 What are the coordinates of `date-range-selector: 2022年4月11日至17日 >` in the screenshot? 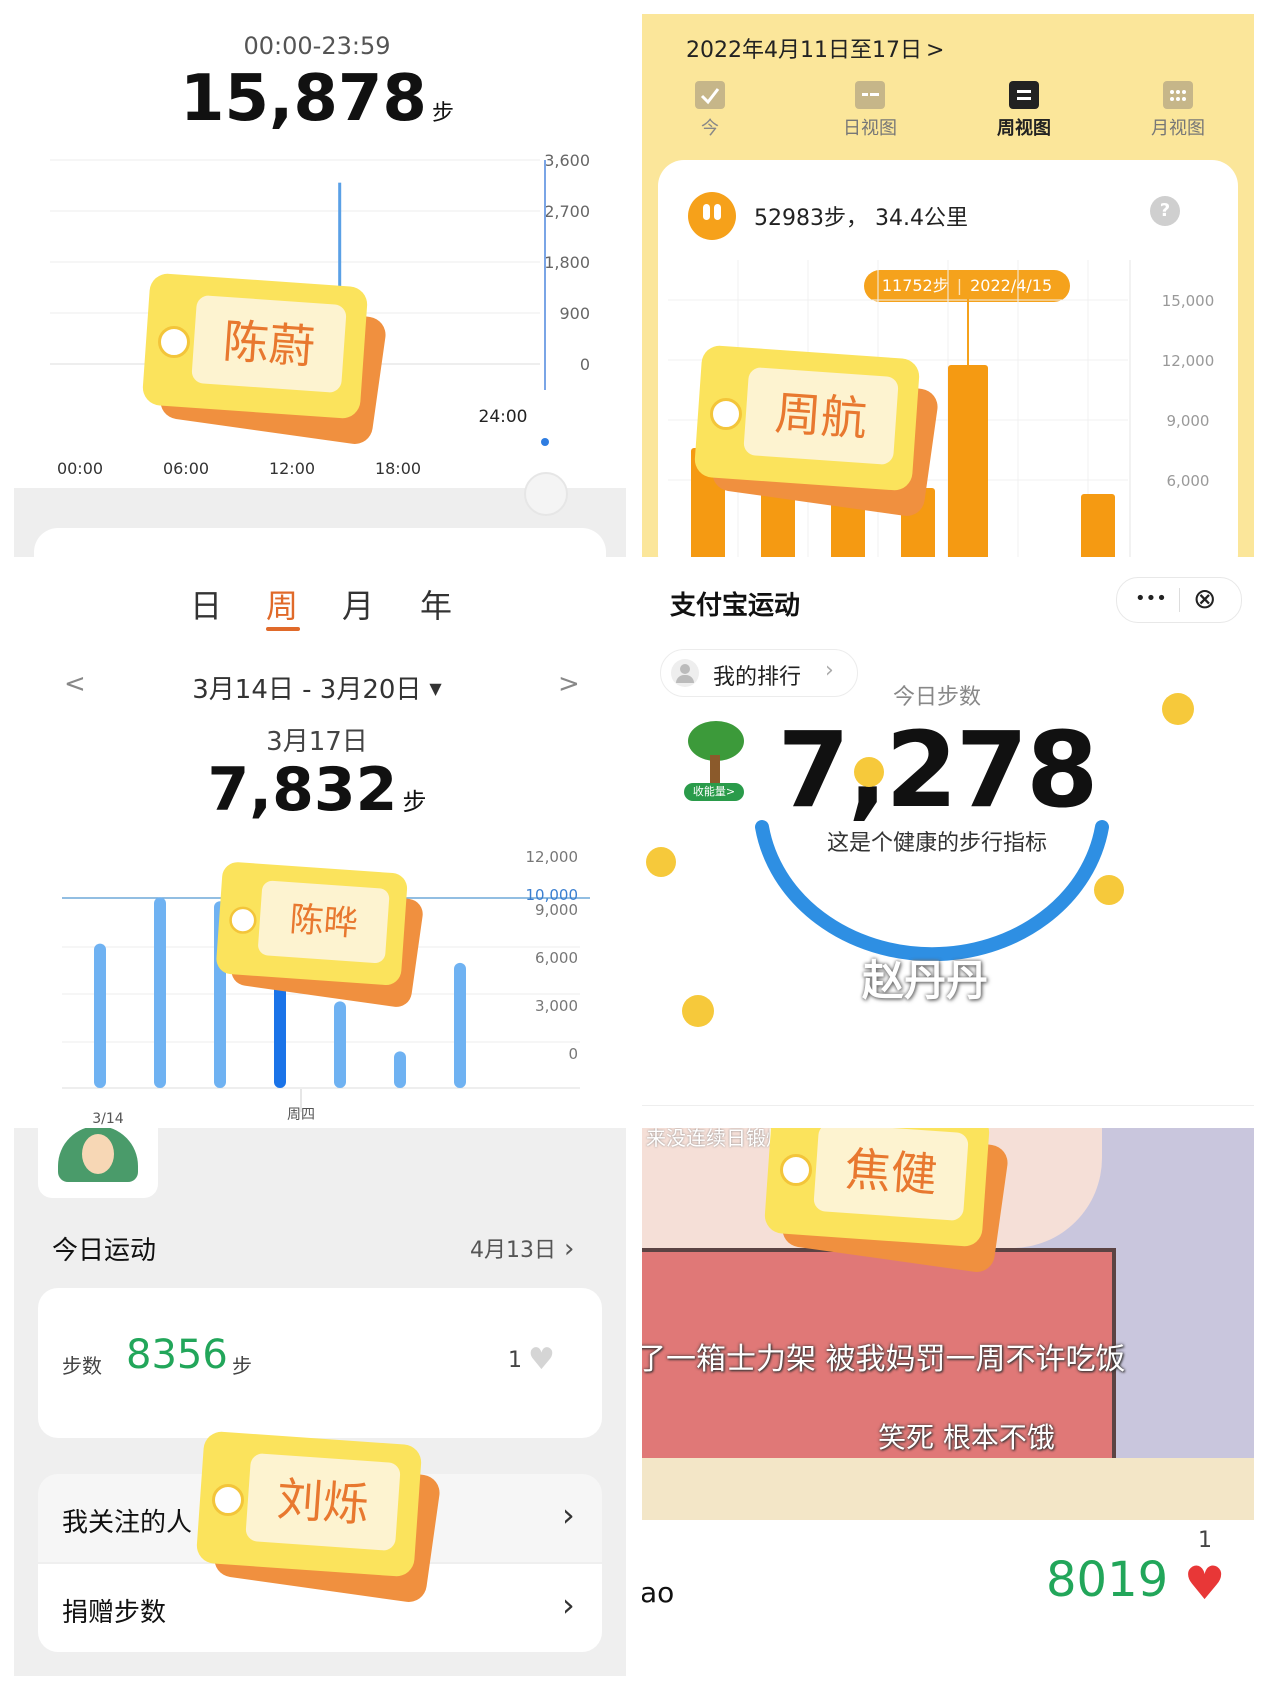 It's located at (815, 48).